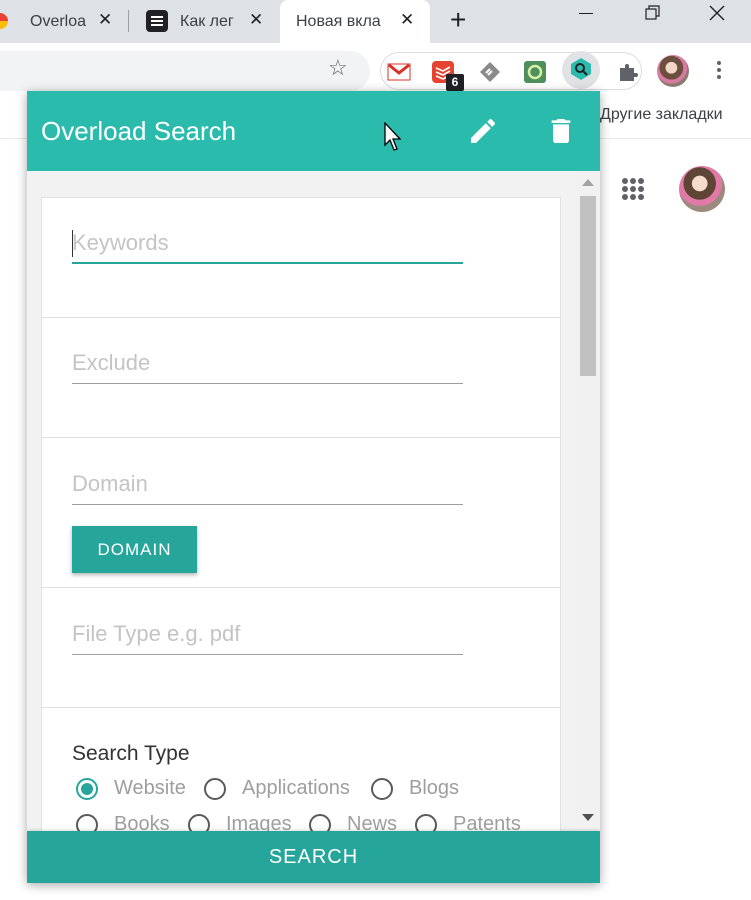 The width and height of the screenshot is (751, 900). Describe the element at coordinates (561, 131) in the screenshot. I see `trash-icon` at that location.